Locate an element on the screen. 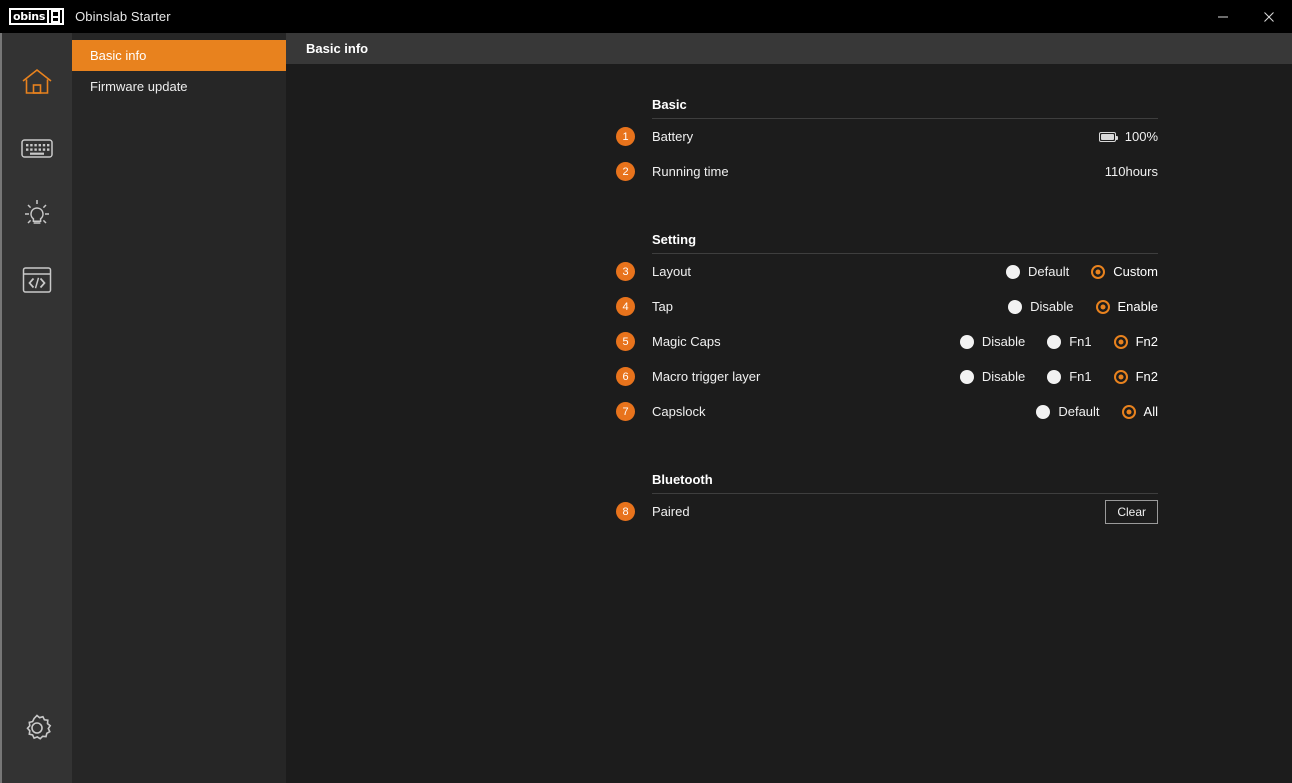 The width and height of the screenshot is (1292, 783). clear-paired-button: Clear is located at coordinates (1131, 511).